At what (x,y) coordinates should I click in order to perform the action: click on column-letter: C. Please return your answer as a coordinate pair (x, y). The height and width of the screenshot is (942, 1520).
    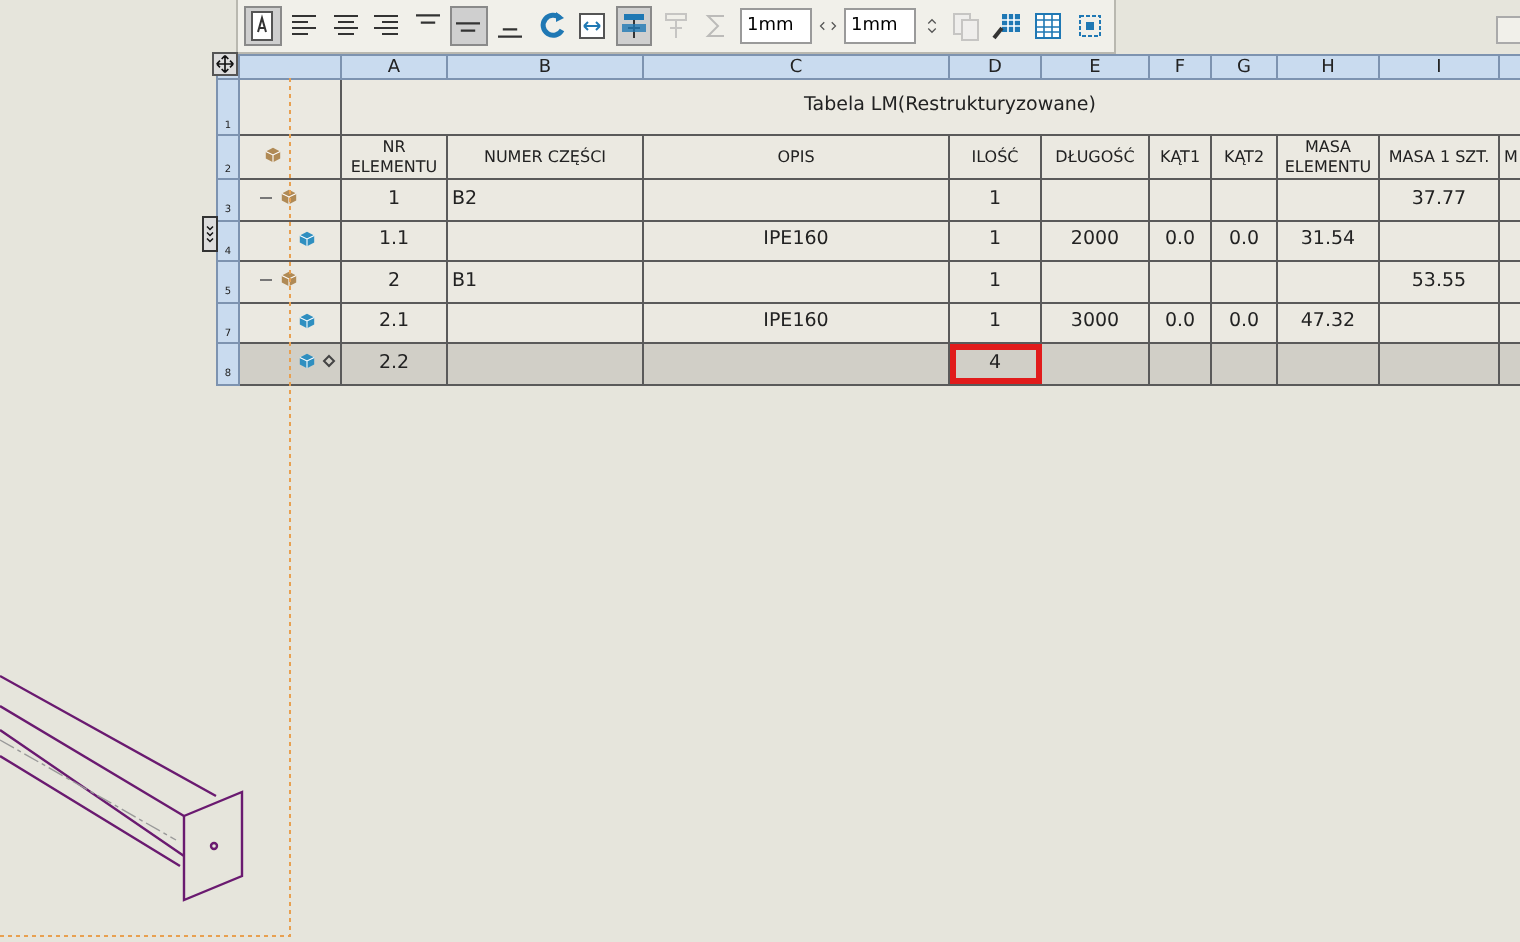
    Looking at the image, I should click on (796, 67).